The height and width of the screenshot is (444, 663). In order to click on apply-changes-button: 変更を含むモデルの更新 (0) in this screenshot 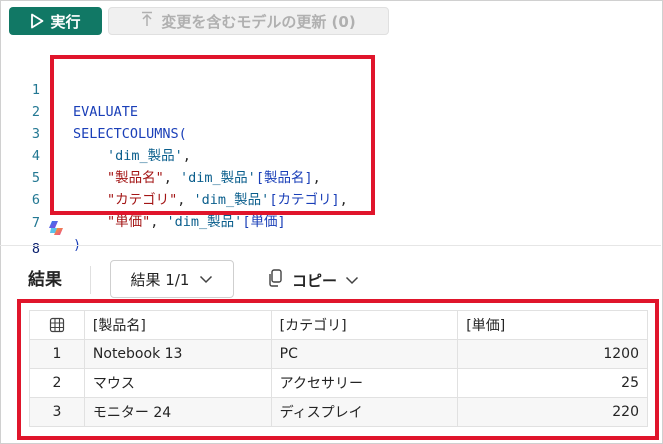, I will do `click(248, 21)`.